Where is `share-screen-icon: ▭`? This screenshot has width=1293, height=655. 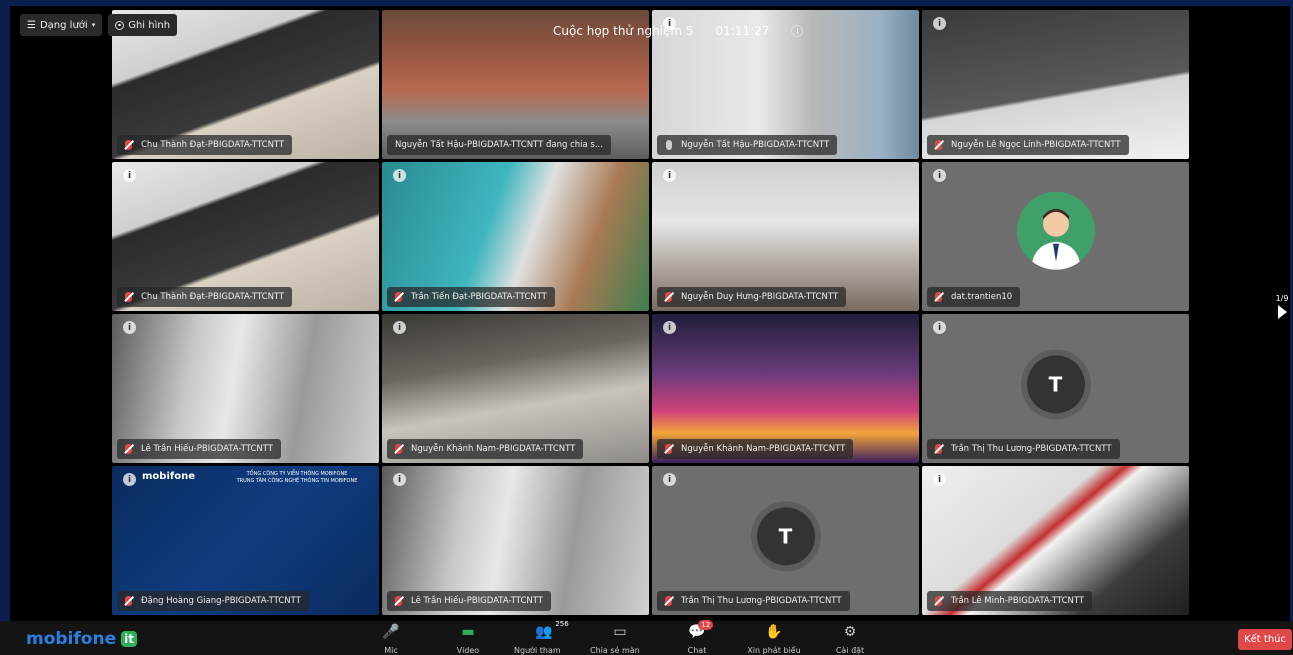 share-screen-icon: ▭ is located at coordinates (620, 631).